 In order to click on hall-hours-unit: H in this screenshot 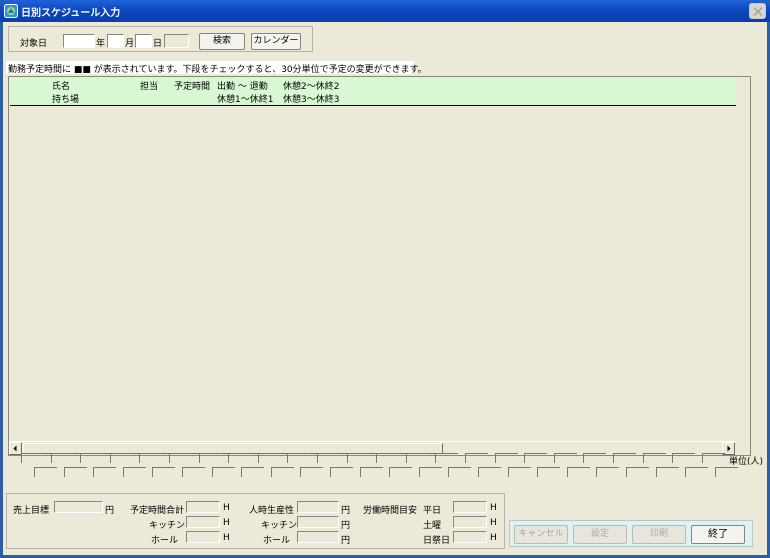, I will do `click(226, 538)`.